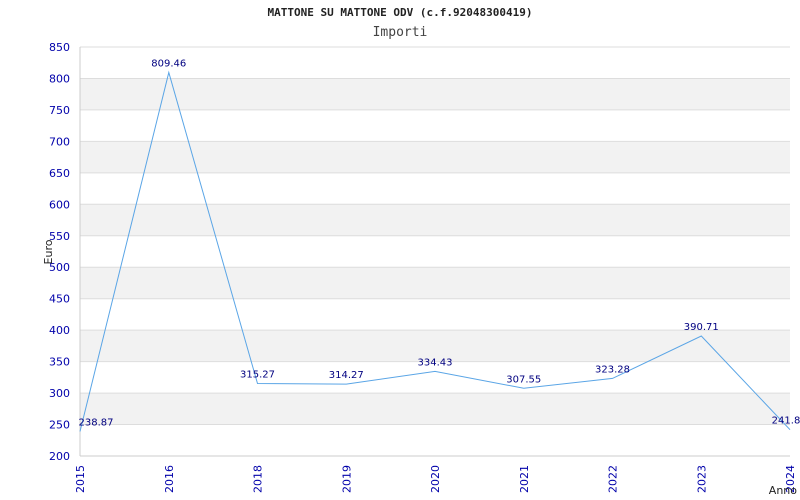 The image size is (800, 500). Describe the element at coordinates (613, 479) in the screenshot. I see `x-tick-label: 2022` at that location.